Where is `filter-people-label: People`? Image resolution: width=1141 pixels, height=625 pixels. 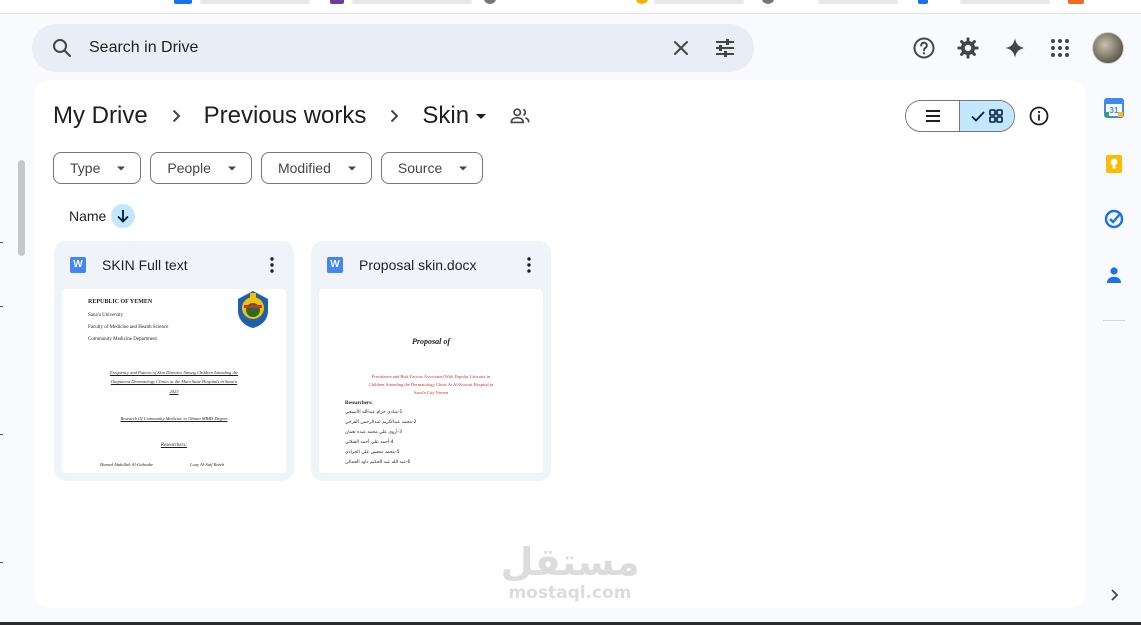
filter-people-label: People is located at coordinates (189, 168).